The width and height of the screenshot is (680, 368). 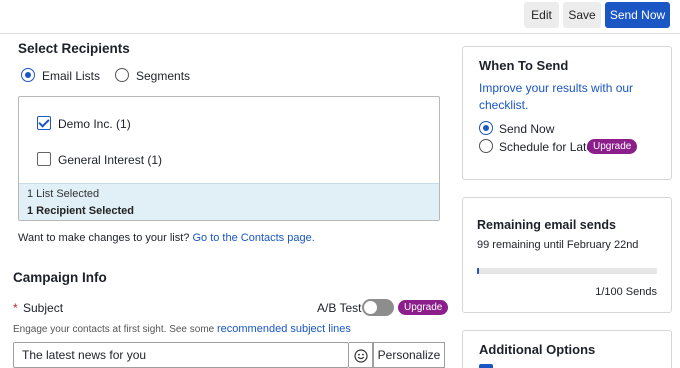 I want to click on schedule-later-radio, so click(x=486, y=146).